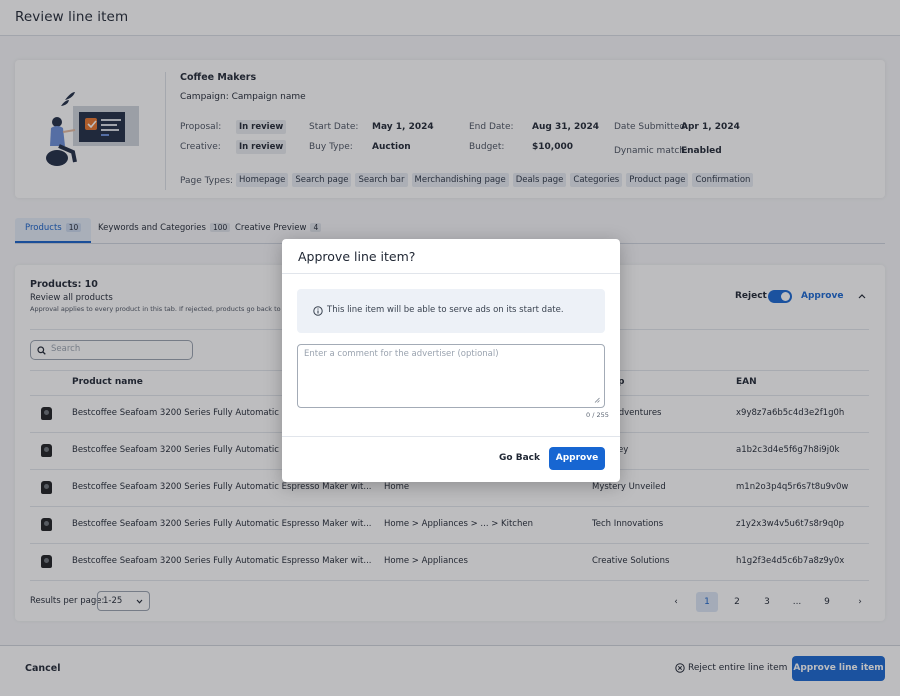  I want to click on dialog-header-divider, so click(451, 273).